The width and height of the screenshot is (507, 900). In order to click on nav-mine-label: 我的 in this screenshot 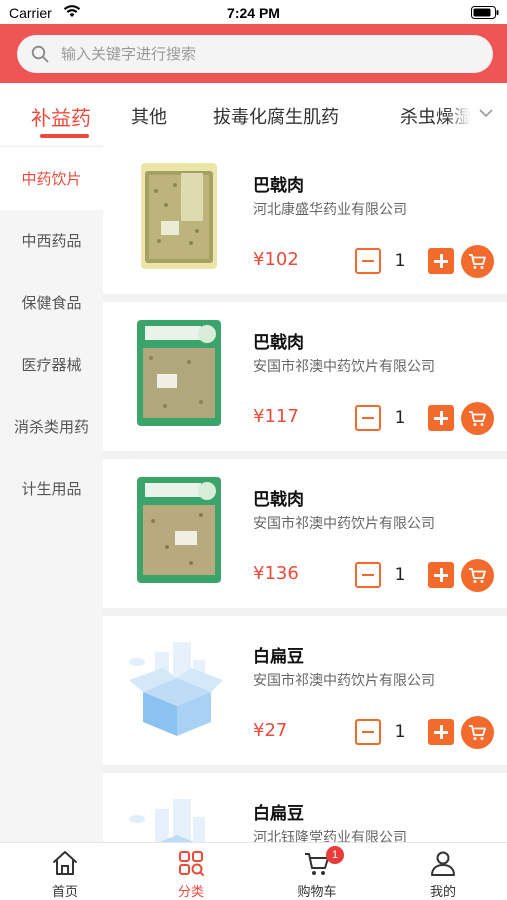, I will do `click(442, 892)`.